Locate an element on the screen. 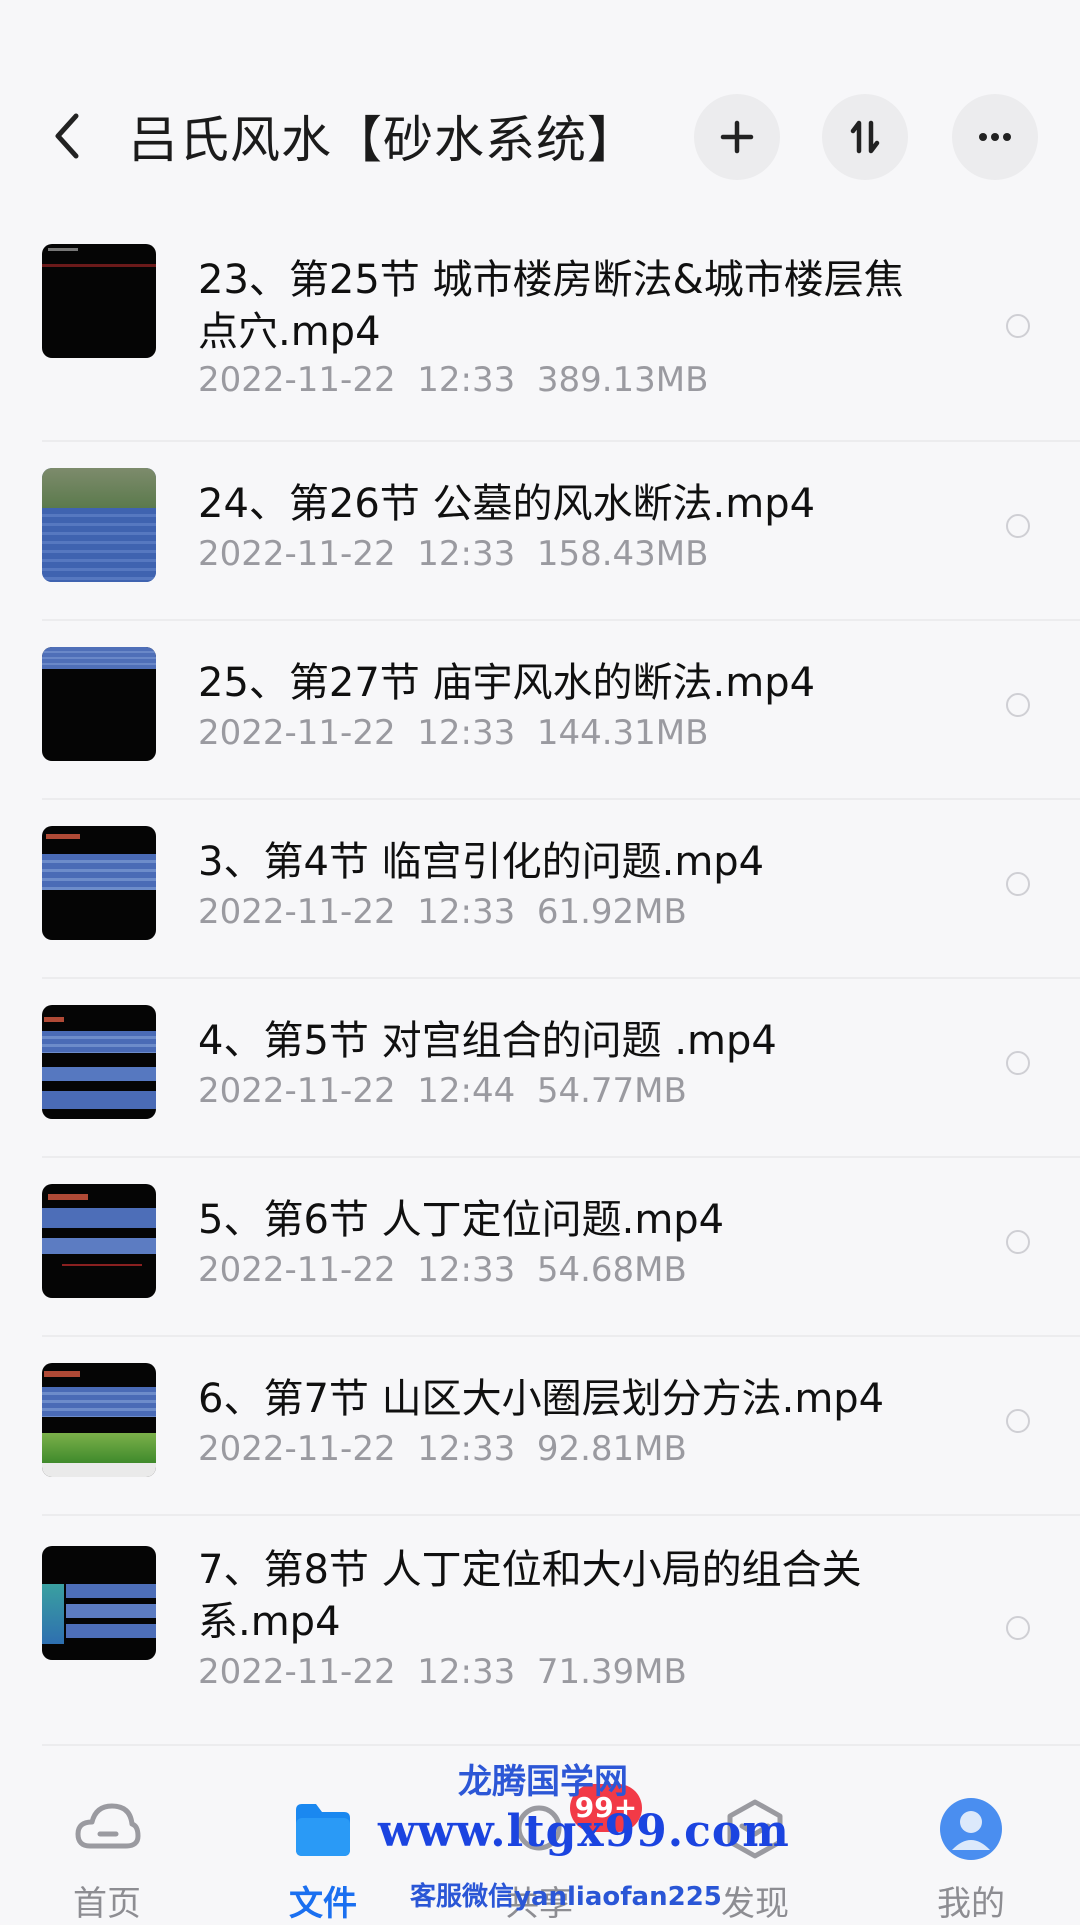  nav-label: 我的 is located at coordinates (971, 1904).